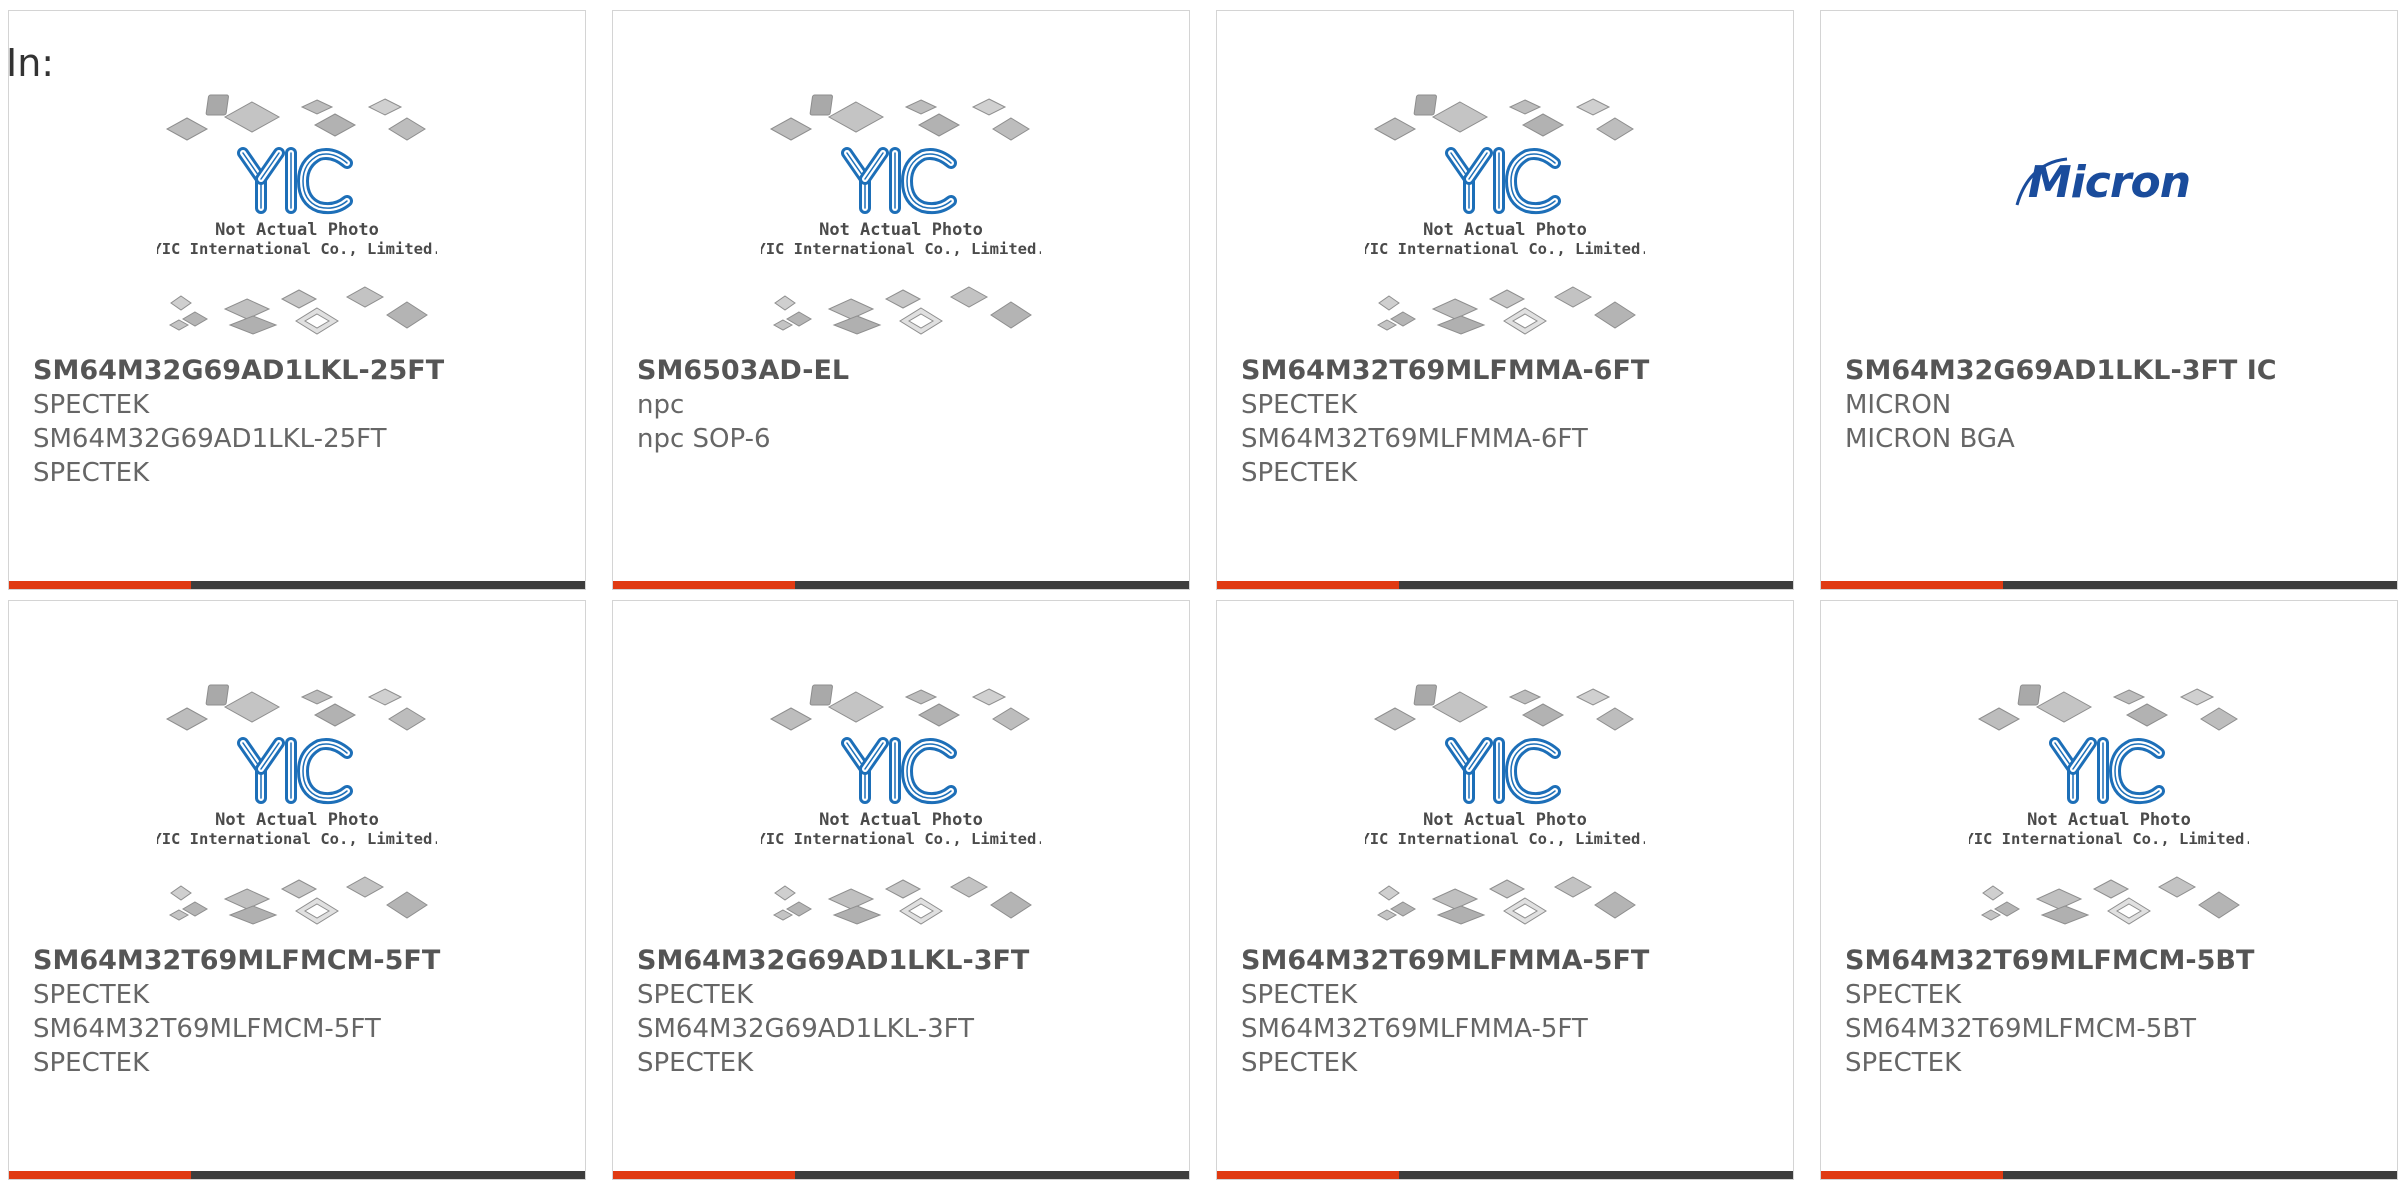  What do you see at coordinates (30, 63) in the screenshot?
I see `in-label: In:` at bounding box center [30, 63].